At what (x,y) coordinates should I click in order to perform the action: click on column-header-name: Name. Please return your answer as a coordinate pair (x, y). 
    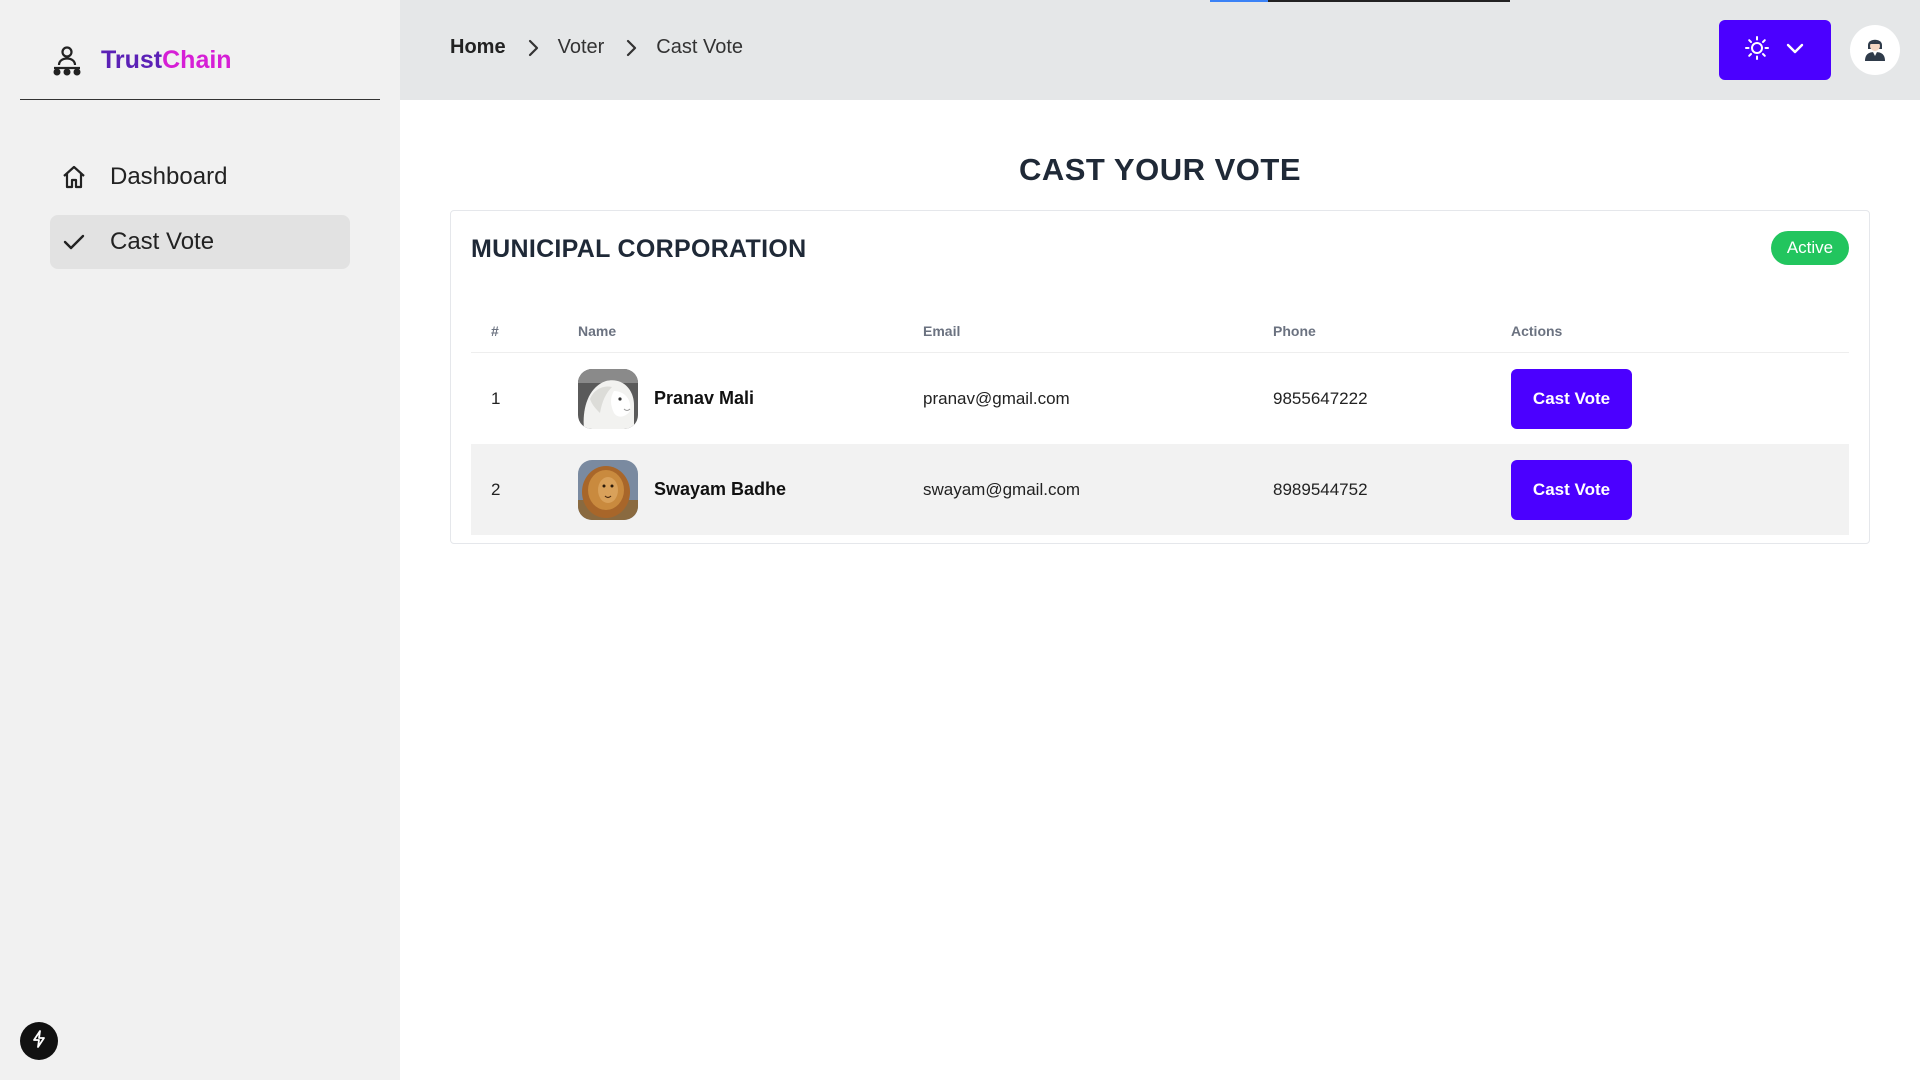
    Looking at the image, I should click on (597, 331).